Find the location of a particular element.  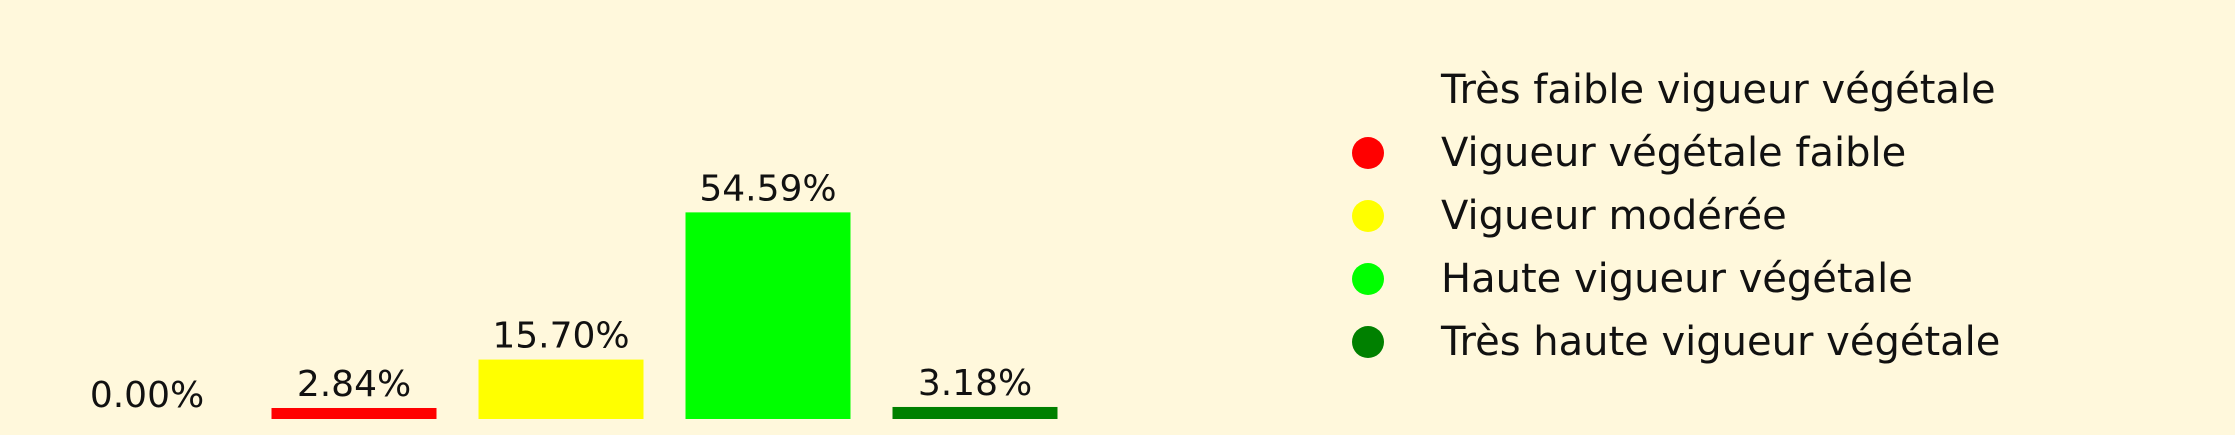

legend-item: Haute vigueur végétale is located at coordinates (1670, 278).